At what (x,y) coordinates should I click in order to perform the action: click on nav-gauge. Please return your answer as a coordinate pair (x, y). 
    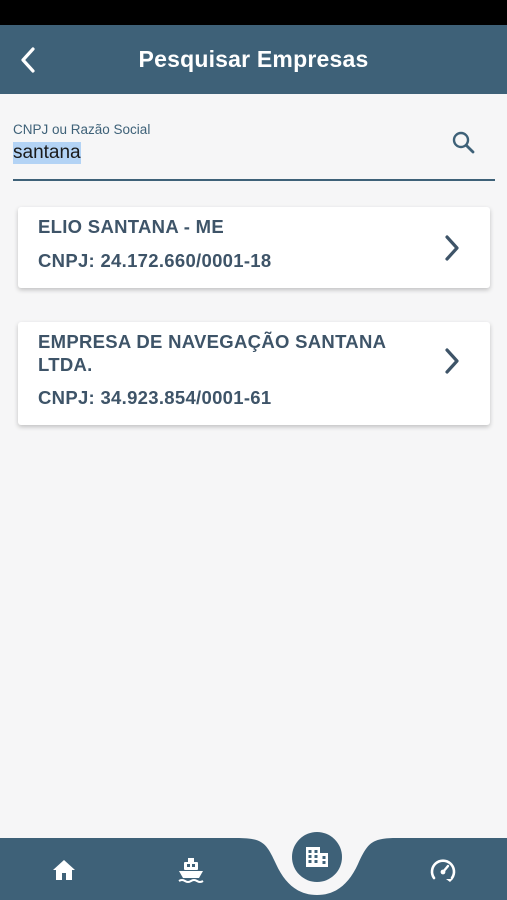
    Looking at the image, I should click on (443, 870).